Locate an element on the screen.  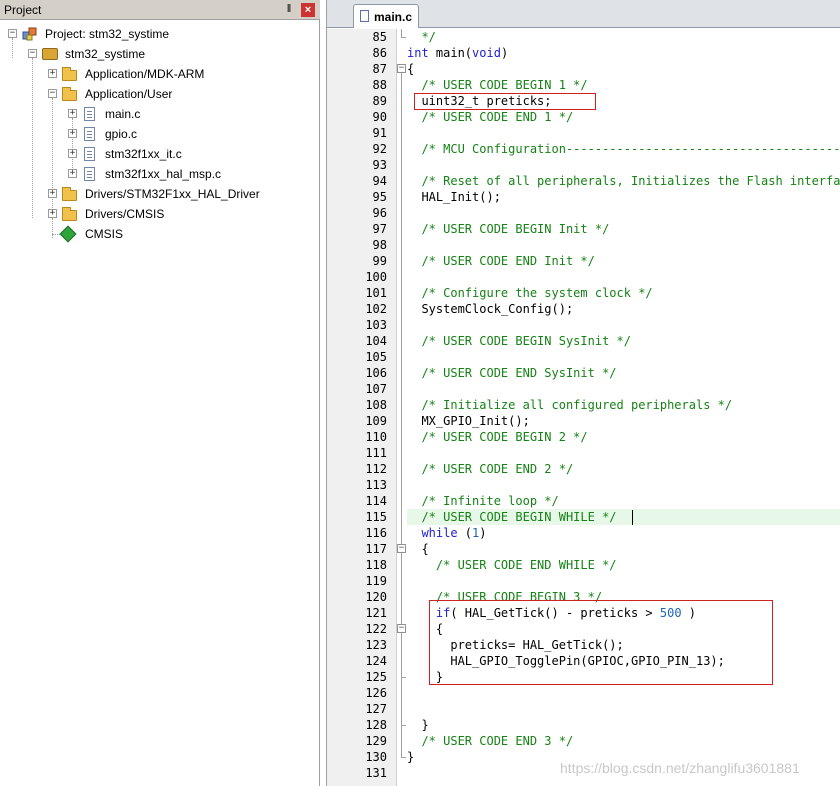
code-token-plain: main( is located at coordinates (450, 53).